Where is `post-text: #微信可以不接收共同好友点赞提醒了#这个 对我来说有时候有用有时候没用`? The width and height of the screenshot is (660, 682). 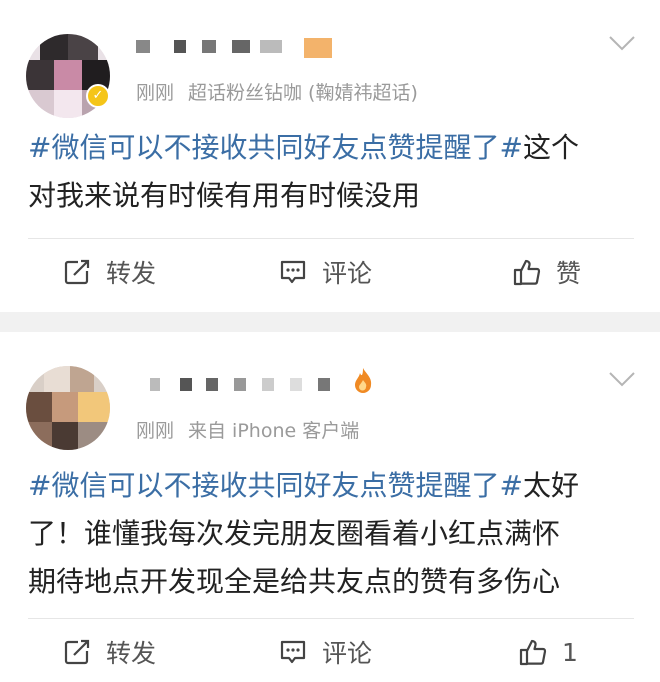
post-text: #微信可以不接收共同好友点赞提醒了#这个 对我来说有时候有用有时候没用 is located at coordinates (331, 172).